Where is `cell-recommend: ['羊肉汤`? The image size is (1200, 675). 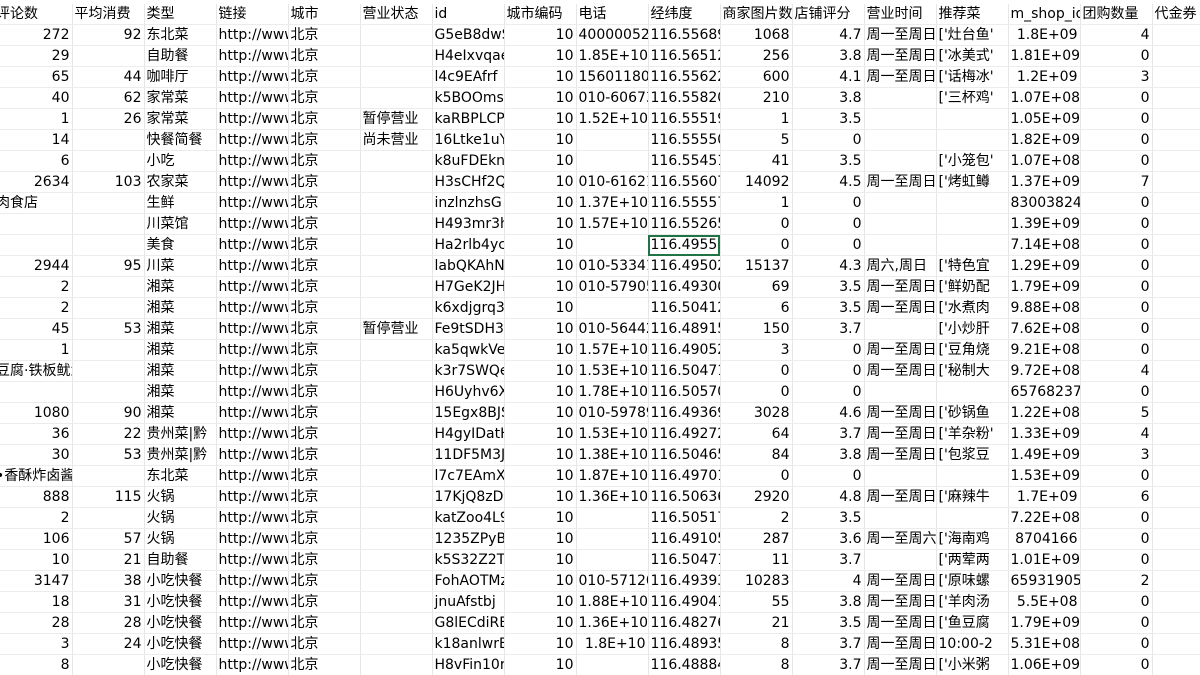 cell-recommend: ['羊肉汤 is located at coordinates (972, 602).